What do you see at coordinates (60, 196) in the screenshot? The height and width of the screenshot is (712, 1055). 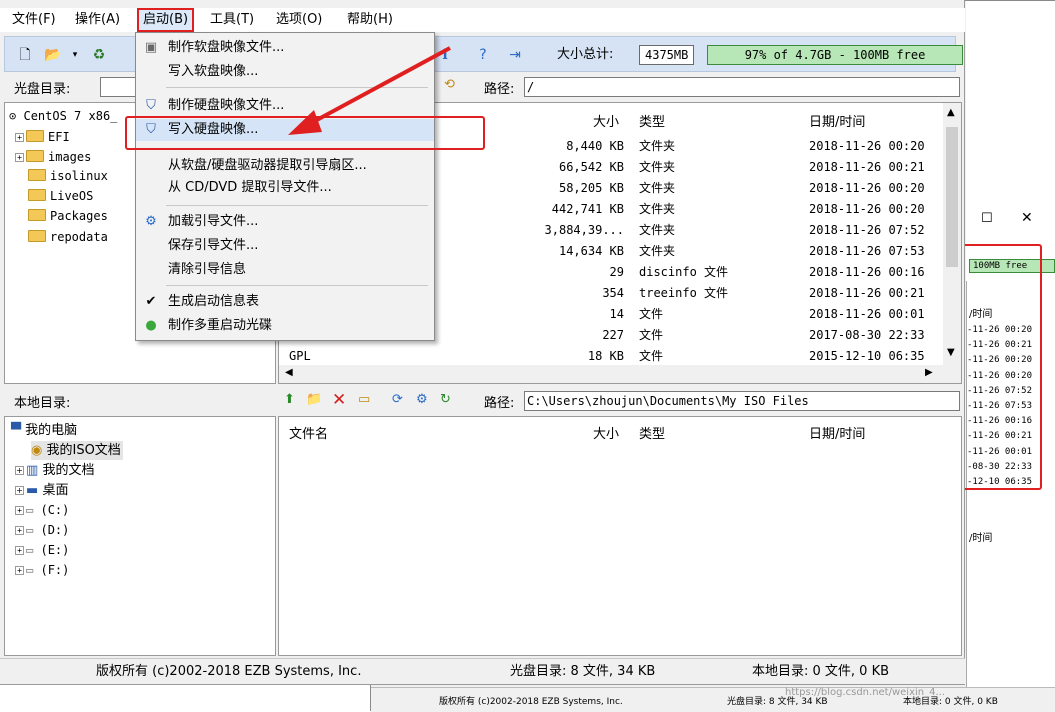 I see `tree-item-liveos: LiveOS` at bounding box center [60, 196].